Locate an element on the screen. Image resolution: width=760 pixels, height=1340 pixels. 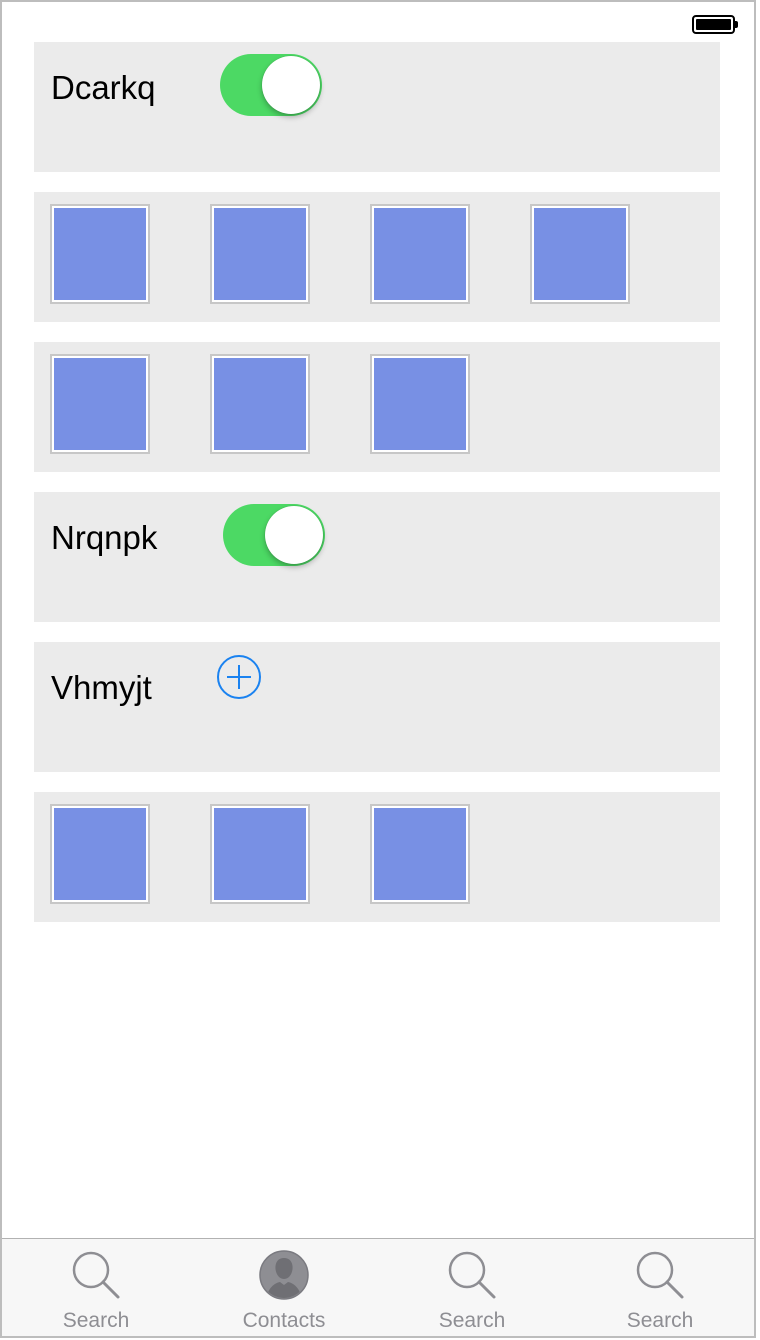
tab-label: Contacts is located at coordinates (284, 1320).